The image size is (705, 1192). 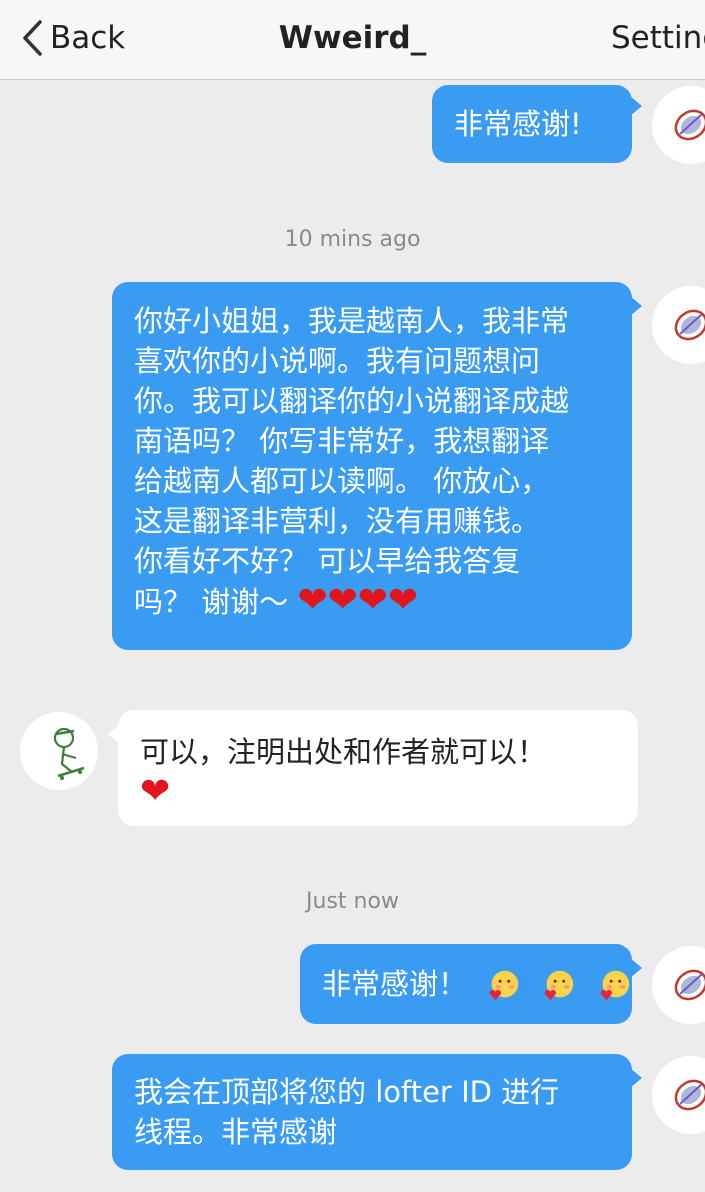 I want to click on message-text: 可以，注明出处和作者就可以！, so click(x=343, y=752).